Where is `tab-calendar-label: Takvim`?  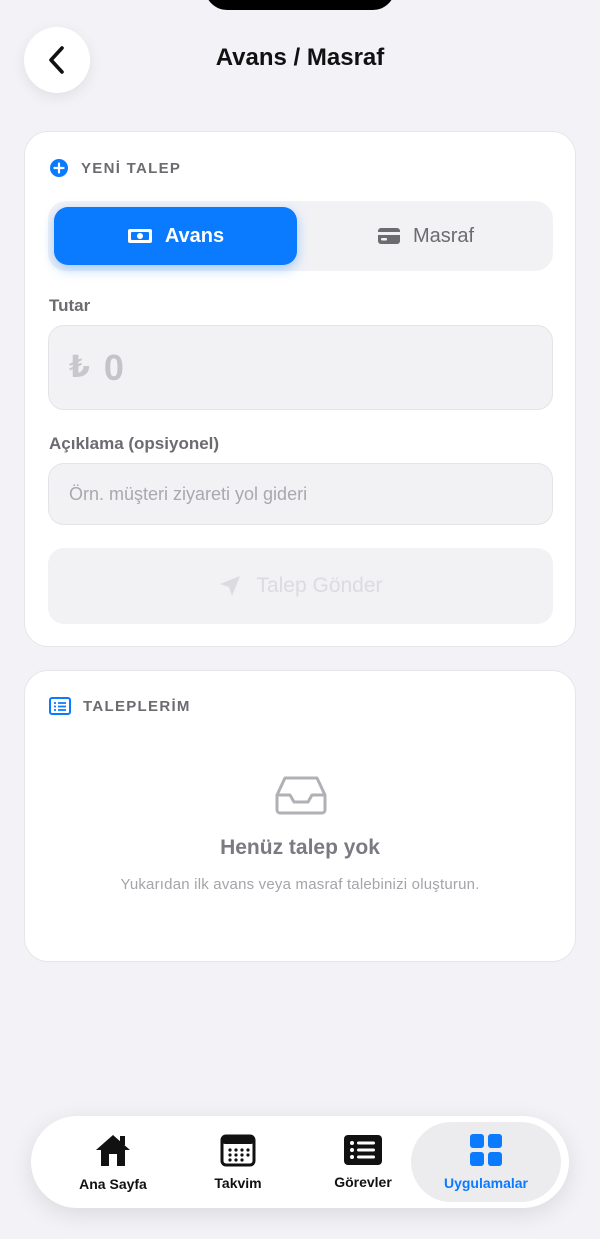
tab-calendar-label: Takvim is located at coordinates (238, 1183).